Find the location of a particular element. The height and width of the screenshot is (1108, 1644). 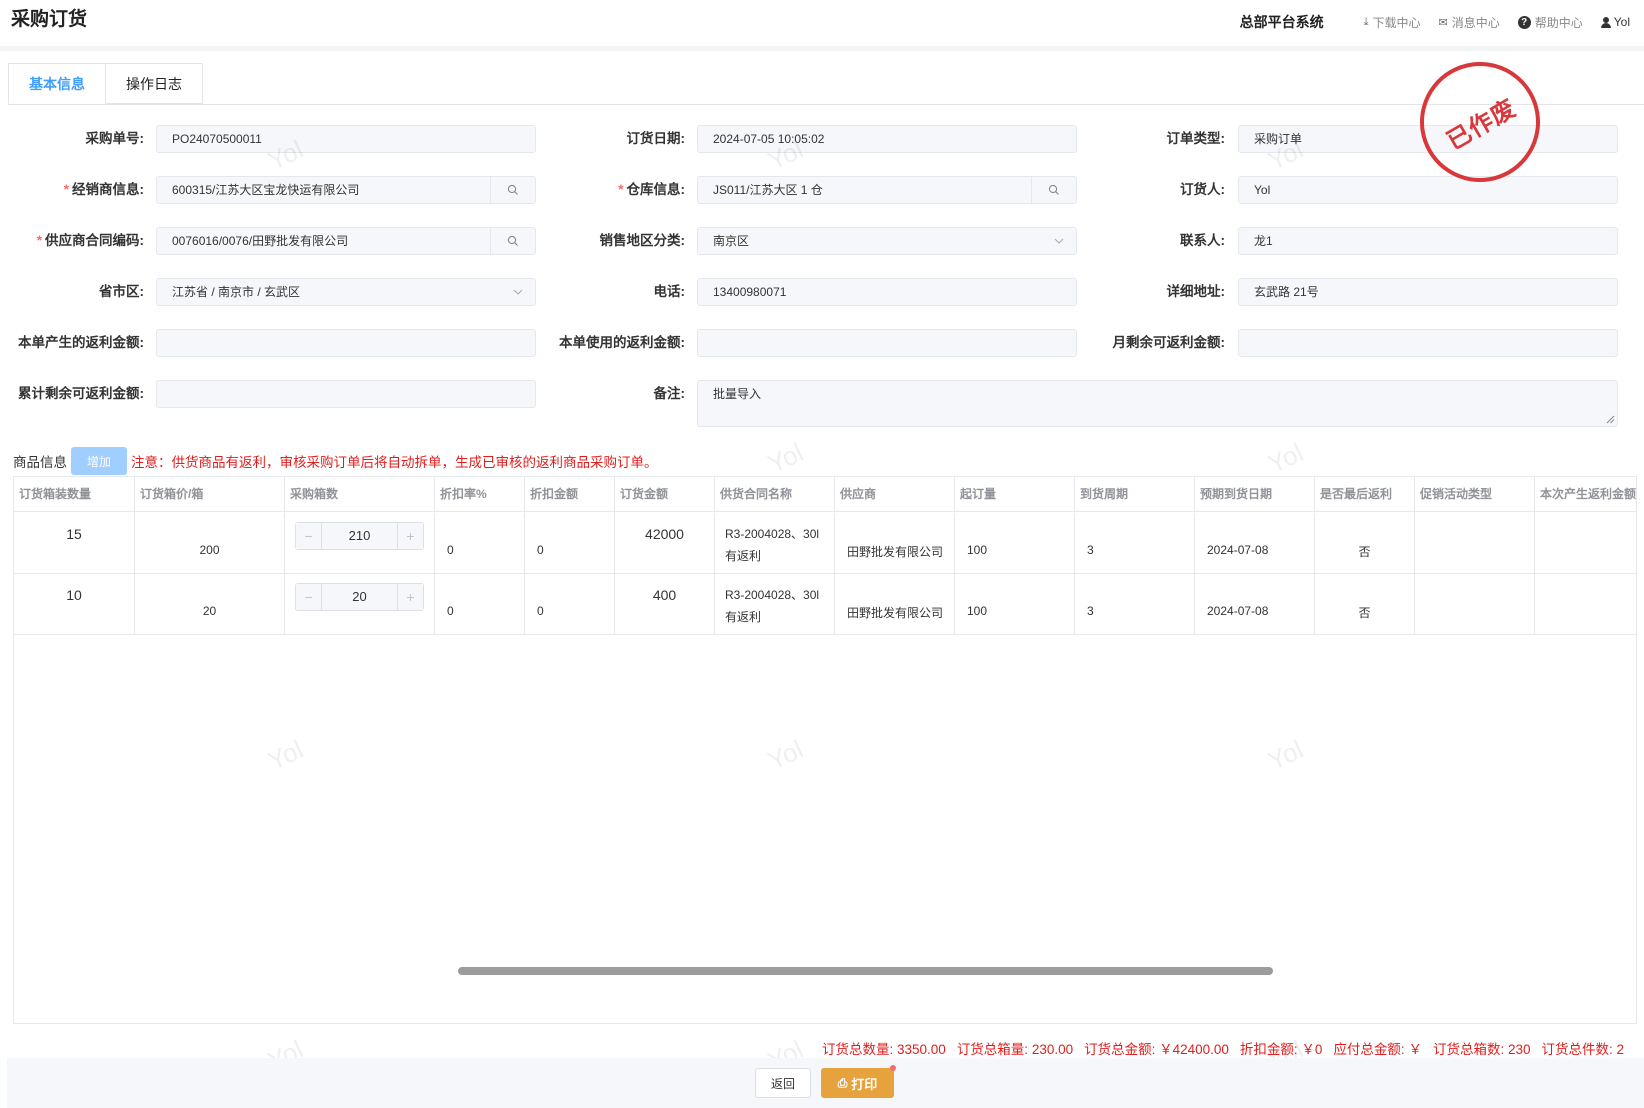

discount-total: 折扣金额: ￥0 is located at coordinates (1281, 1049).